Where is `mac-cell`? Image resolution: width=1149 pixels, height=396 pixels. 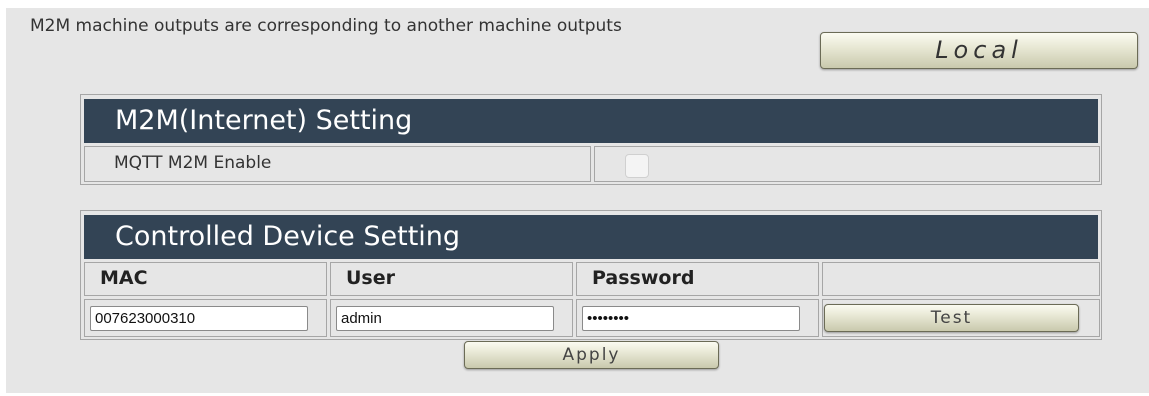
mac-cell is located at coordinates (205, 318).